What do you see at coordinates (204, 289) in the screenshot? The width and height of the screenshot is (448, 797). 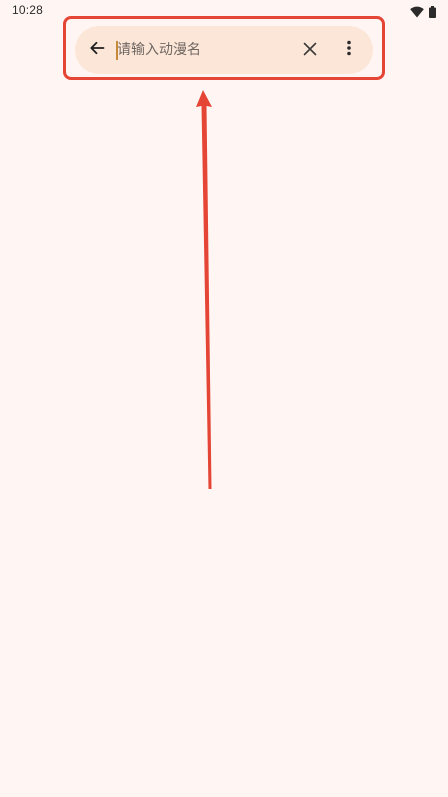 I see `annotation-arrow` at bounding box center [204, 289].